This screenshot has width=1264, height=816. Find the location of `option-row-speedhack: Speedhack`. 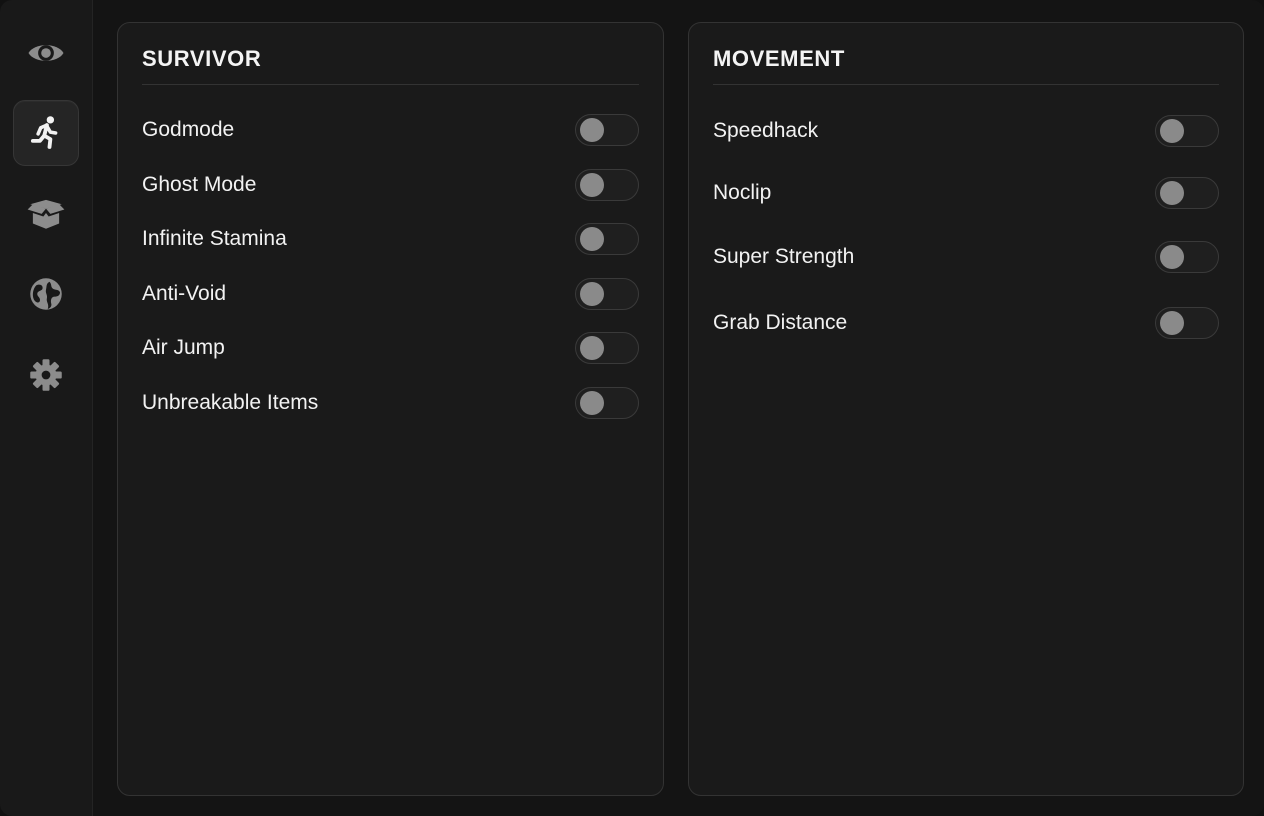

option-row-speedhack: Speedhack is located at coordinates (966, 131).